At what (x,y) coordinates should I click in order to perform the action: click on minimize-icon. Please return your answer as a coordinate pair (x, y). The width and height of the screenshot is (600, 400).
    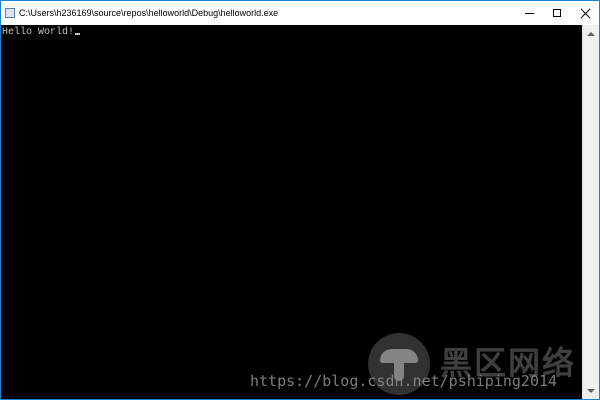
    Looking at the image, I should click on (529, 13).